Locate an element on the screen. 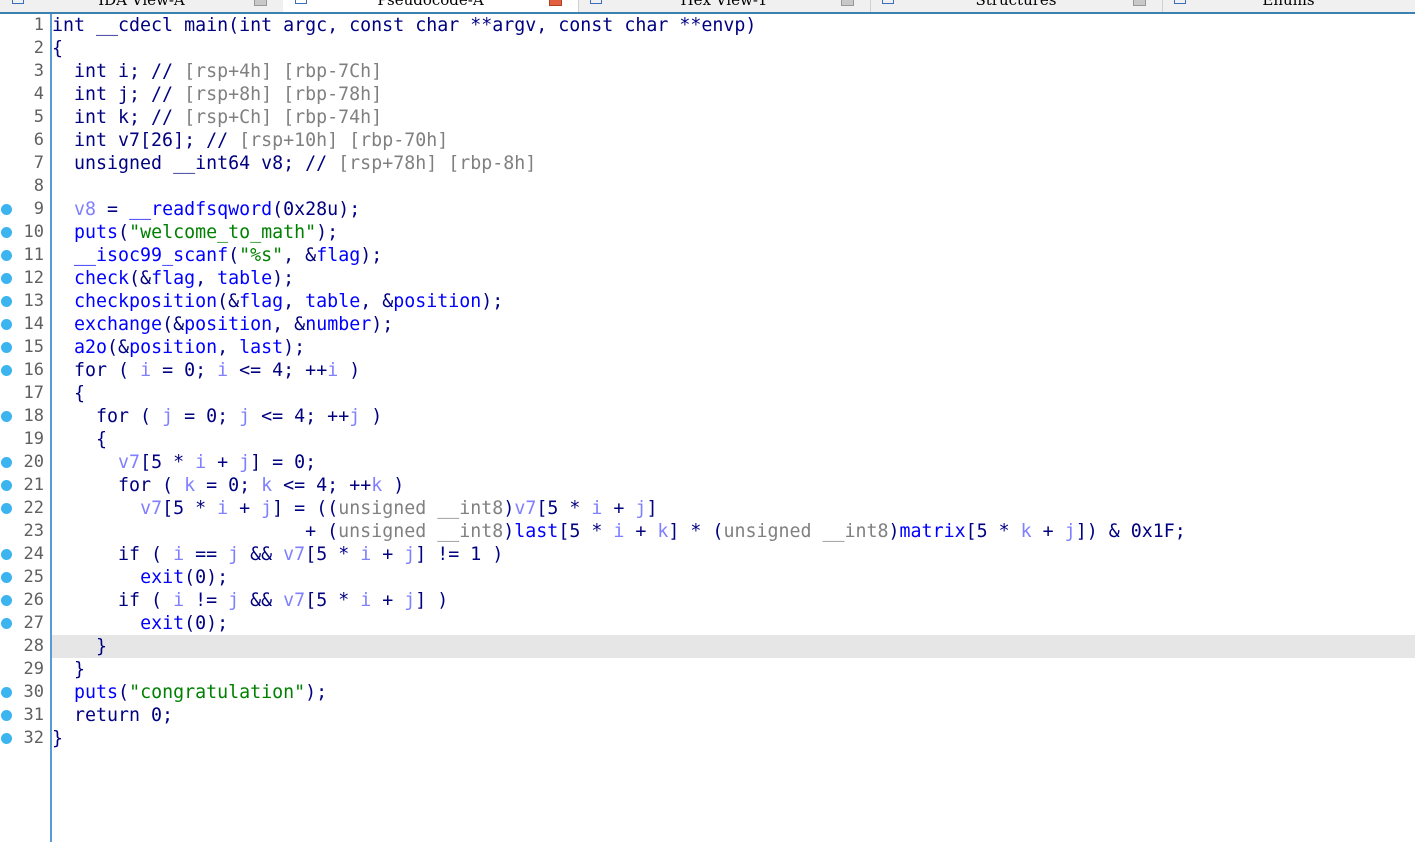  code-line: 24 if ( i == j && v7[5 * i + j] != 1 ) is located at coordinates (708, 554).